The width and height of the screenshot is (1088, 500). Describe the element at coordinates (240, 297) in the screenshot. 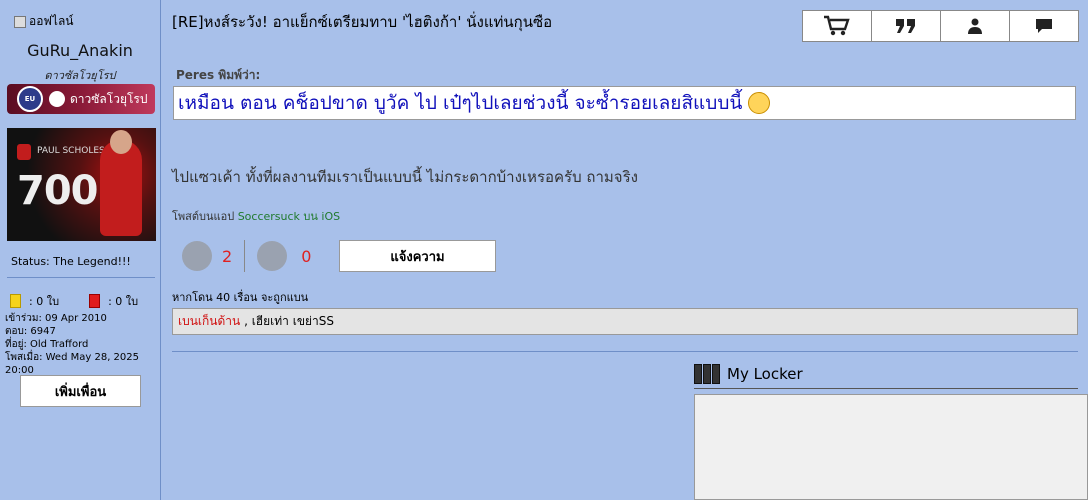

I see `ban-note: หากโดน 40 เรื่อน จะถูกแบน` at that location.